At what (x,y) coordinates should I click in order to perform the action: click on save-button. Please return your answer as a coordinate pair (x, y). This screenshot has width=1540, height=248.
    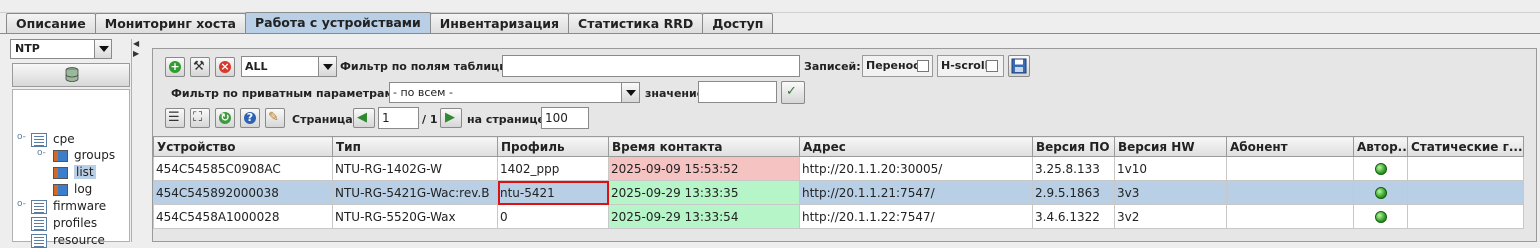
    Looking at the image, I should click on (1019, 66).